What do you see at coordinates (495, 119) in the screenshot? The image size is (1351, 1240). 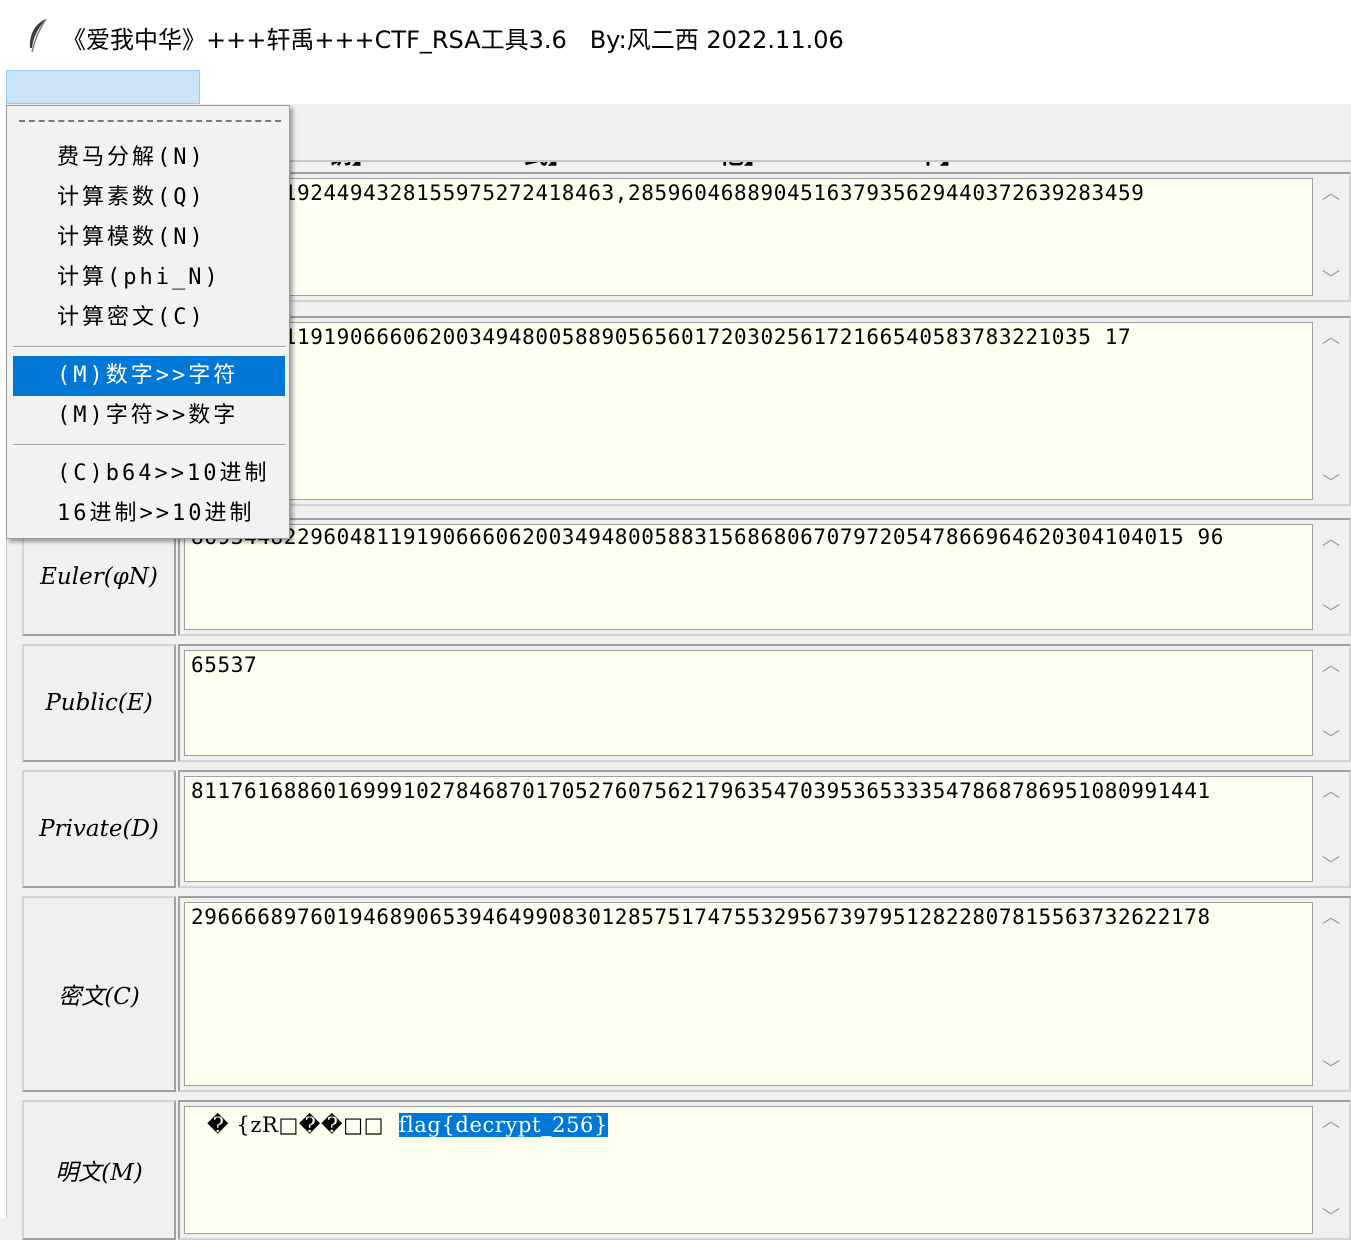 I see `menu-mode: 【模 式】` at bounding box center [495, 119].